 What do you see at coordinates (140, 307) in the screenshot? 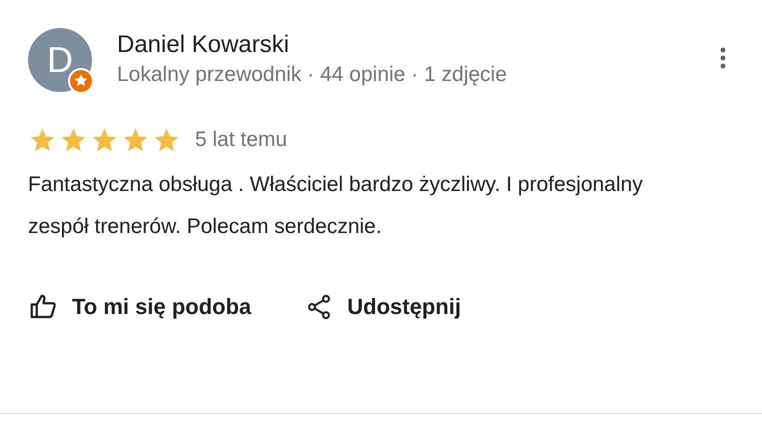
I see `like-button: To mi się podoba` at bounding box center [140, 307].